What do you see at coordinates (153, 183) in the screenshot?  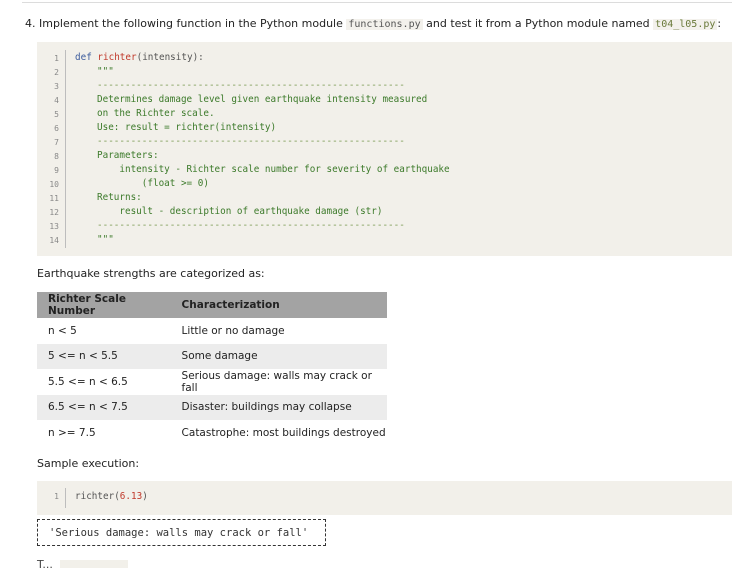 I see `code-line: (float >= 0)` at bounding box center [153, 183].